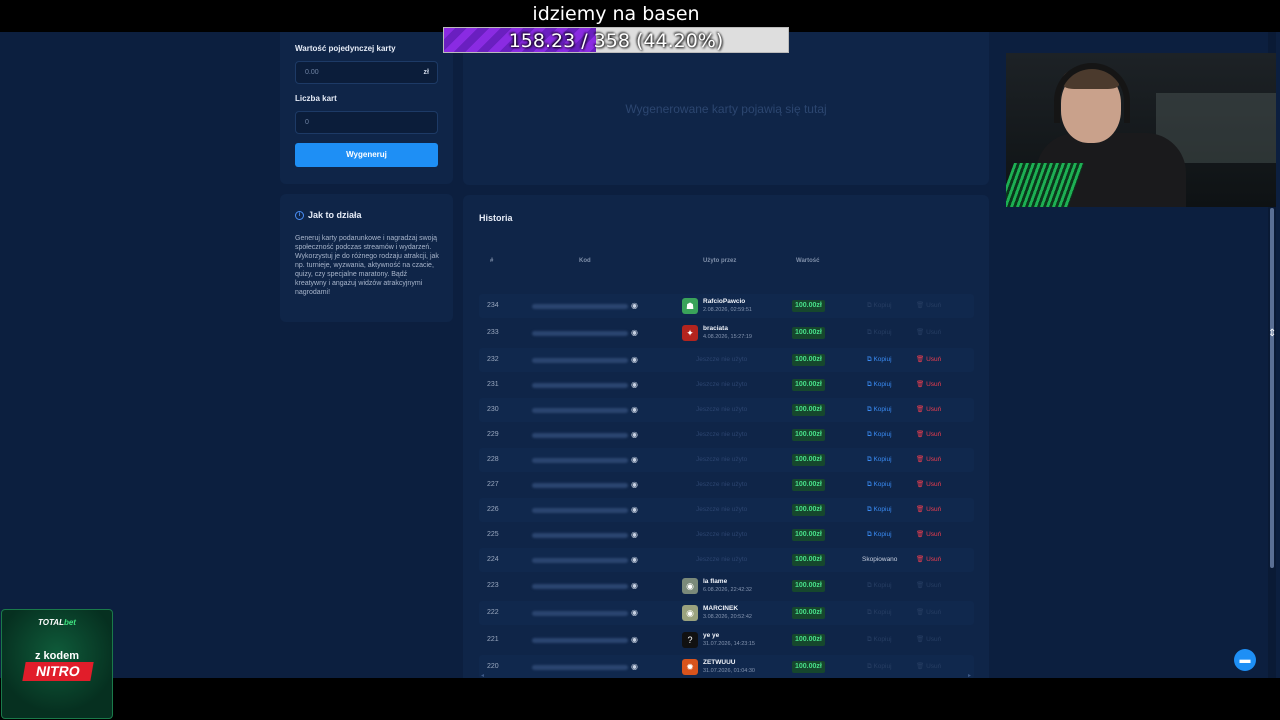 The width and height of the screenshot is (1280, 720). What do you see at coordinates (57, 622) in the screenshot?
I see `promo-logo: TOTALbet` at bounding box center [57, 622].